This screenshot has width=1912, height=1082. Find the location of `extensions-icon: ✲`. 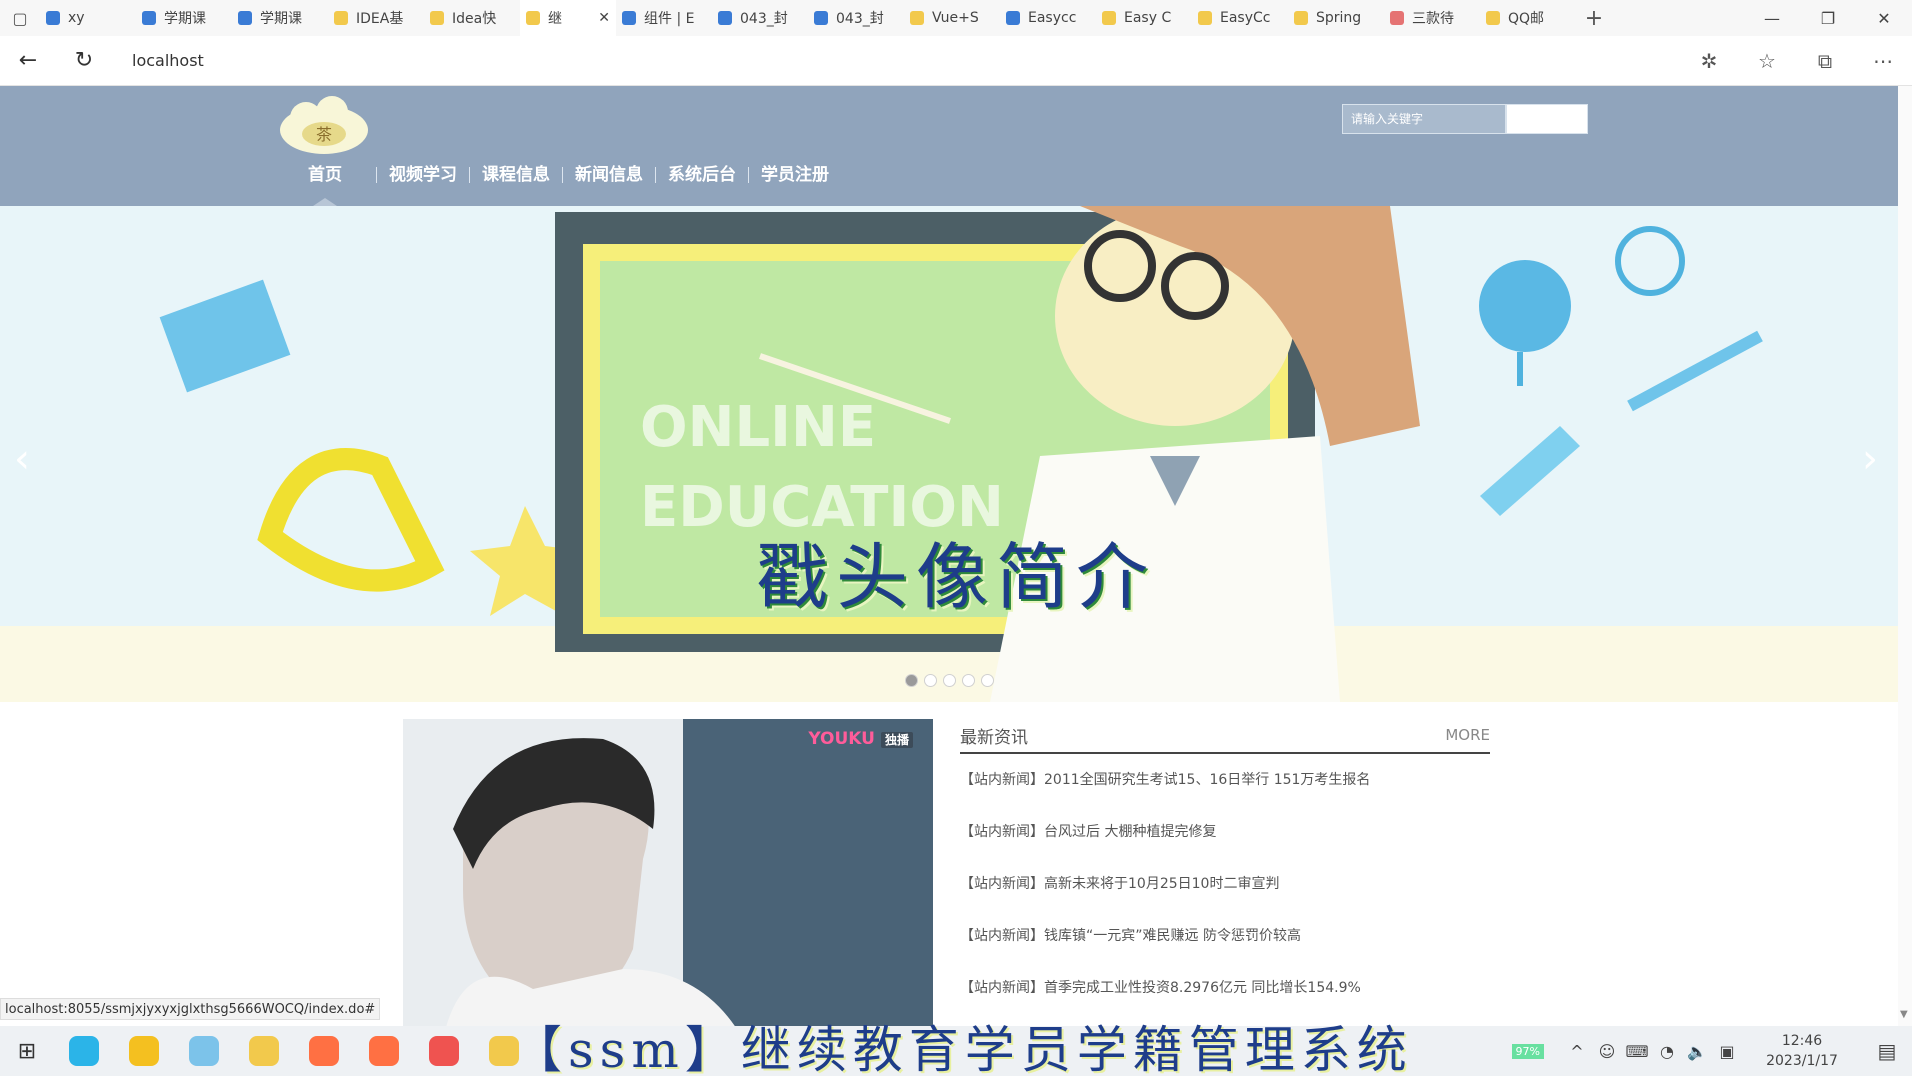

extensions-icon: ✲ is located at coordinates (1709, 61).